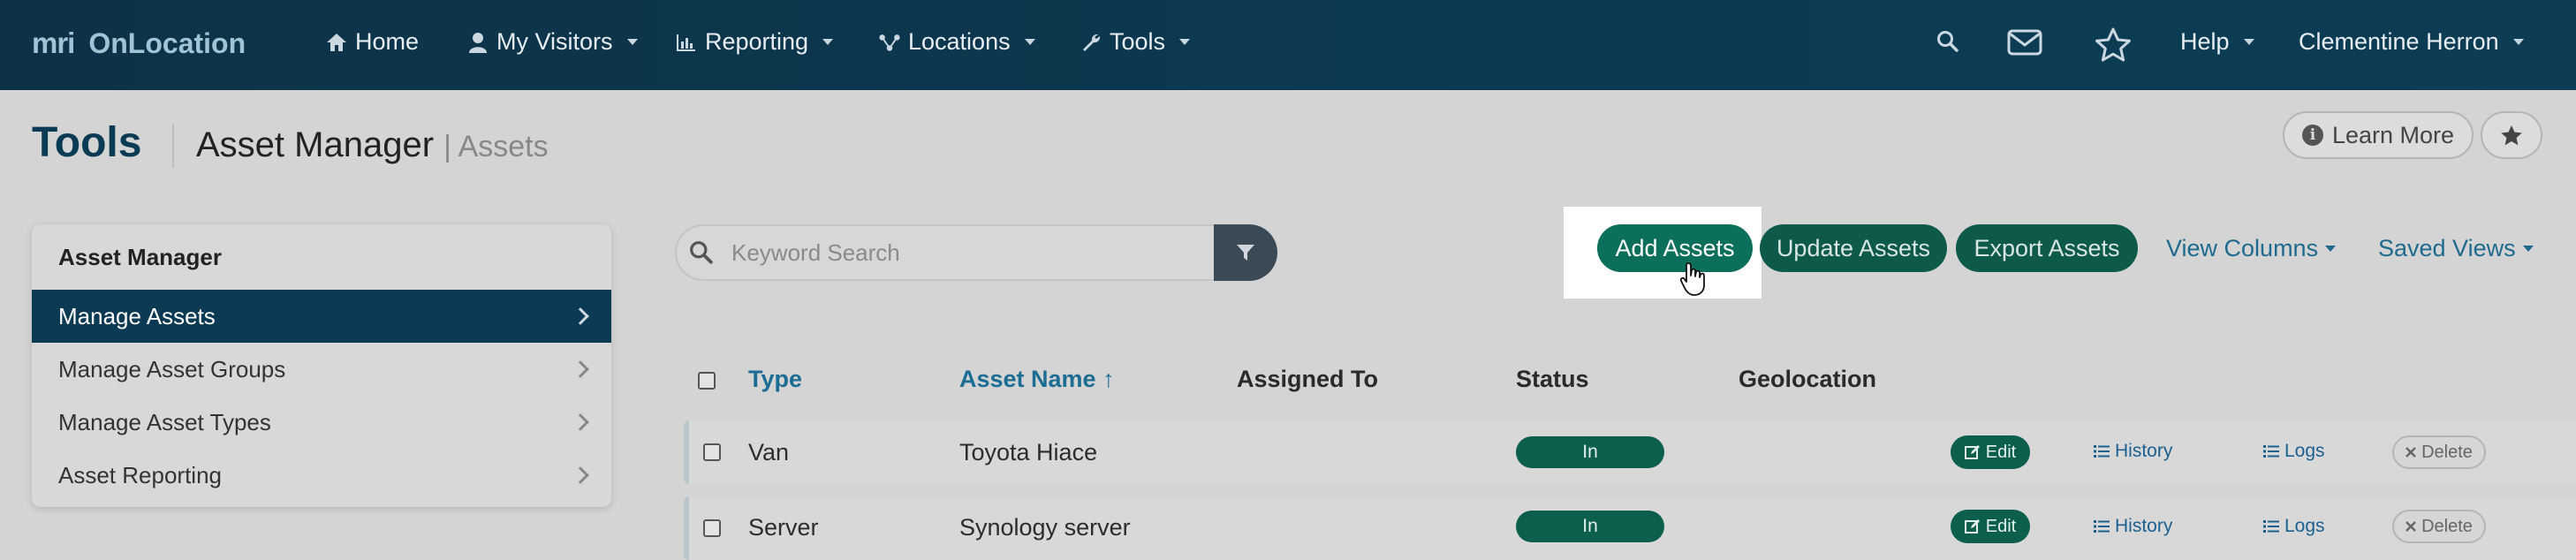 The width and height of the screenshot is (2576, 560). I want to click on export-assets-button: Export Assets, so click(2047, 248).